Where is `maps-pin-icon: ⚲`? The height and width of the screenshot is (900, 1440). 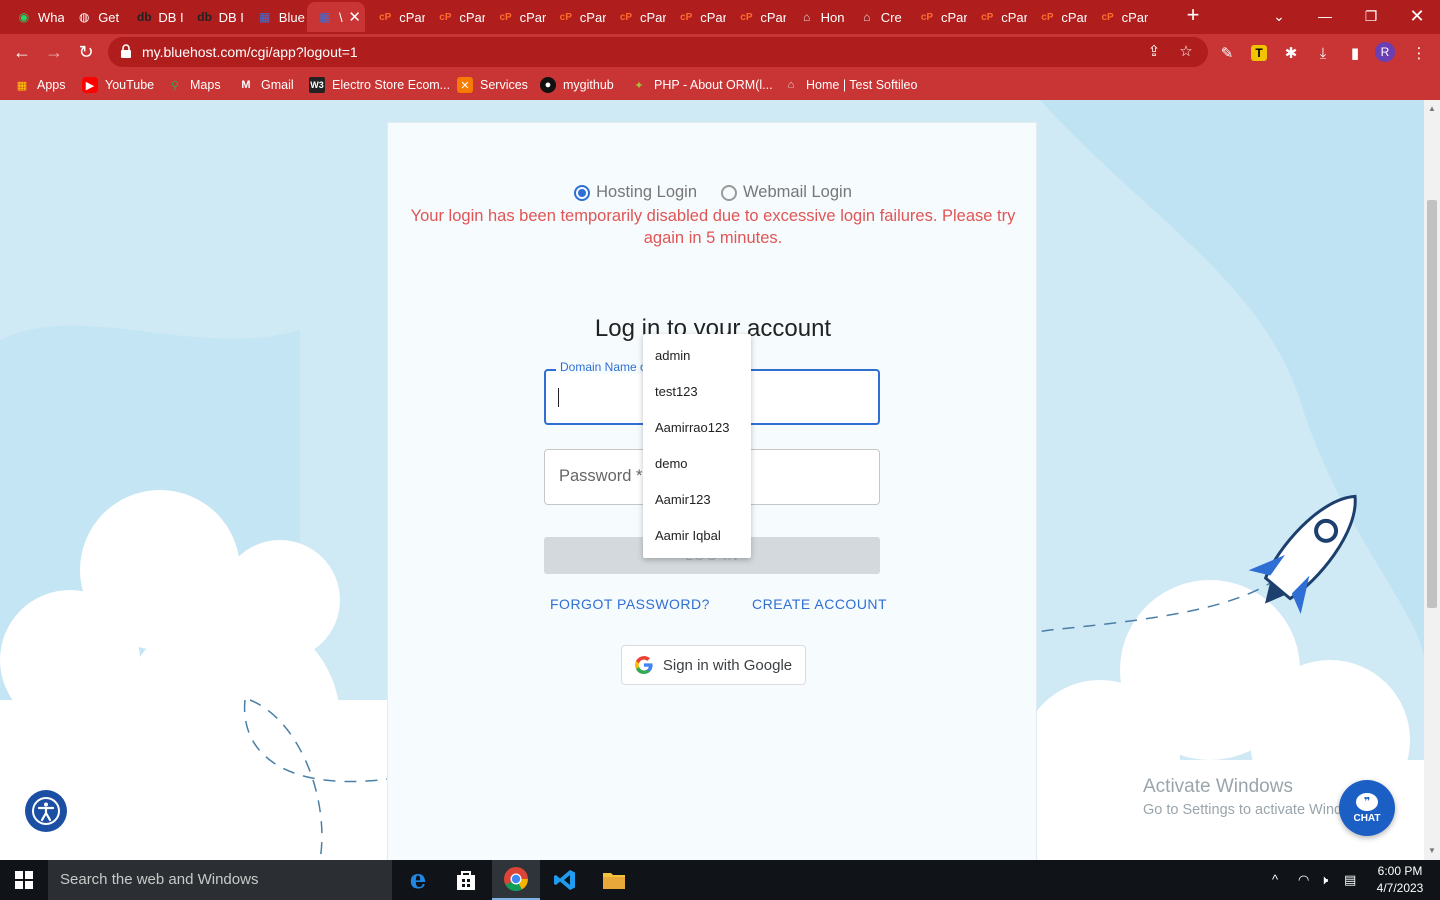
maps-pin-icon: ⚲ is located at coordinates (175, 85).